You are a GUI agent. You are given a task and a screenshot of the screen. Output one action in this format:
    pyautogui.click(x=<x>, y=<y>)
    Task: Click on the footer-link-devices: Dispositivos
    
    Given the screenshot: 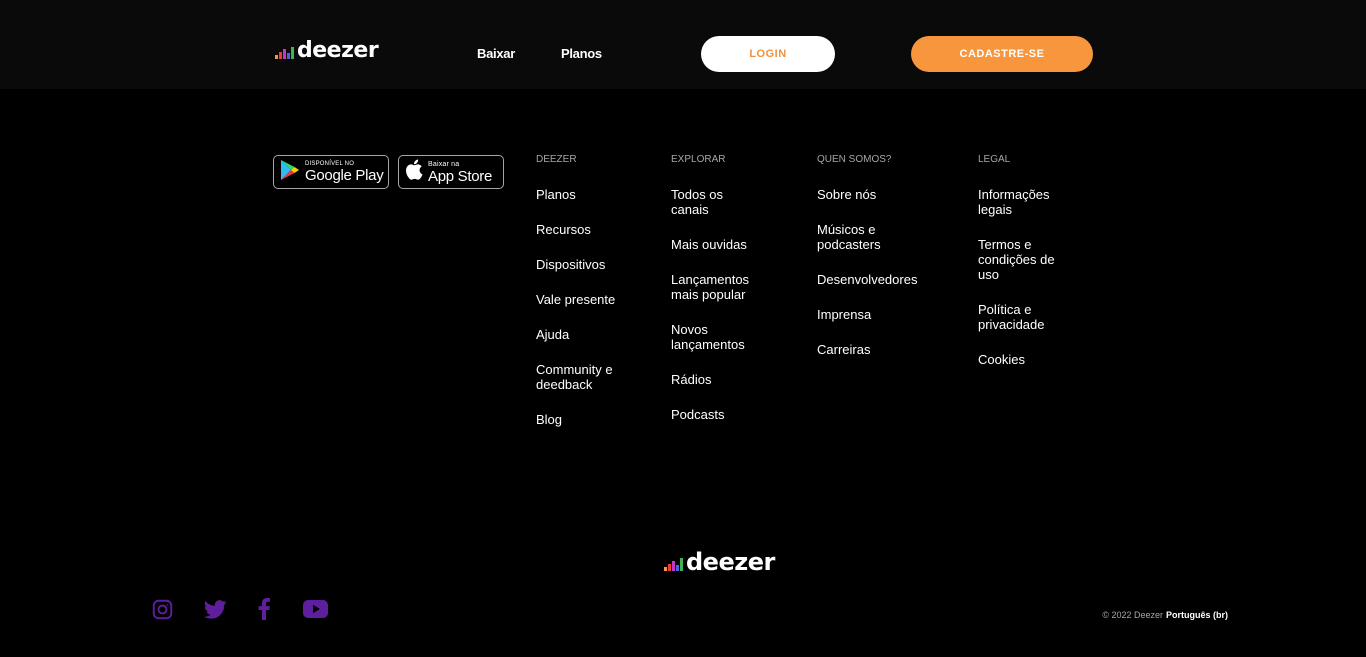 What is the action you would take?
    pyautogui.click(x=576, y=264)
    